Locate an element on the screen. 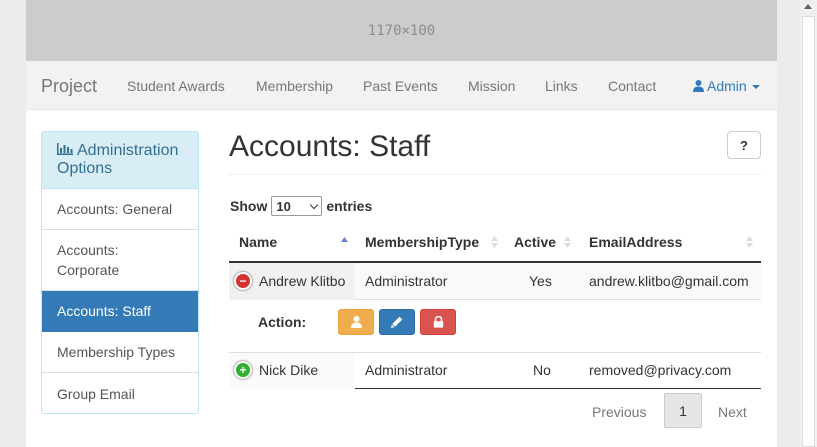  cell-email: removed@privacy.com is located at coordinates (660, 370).